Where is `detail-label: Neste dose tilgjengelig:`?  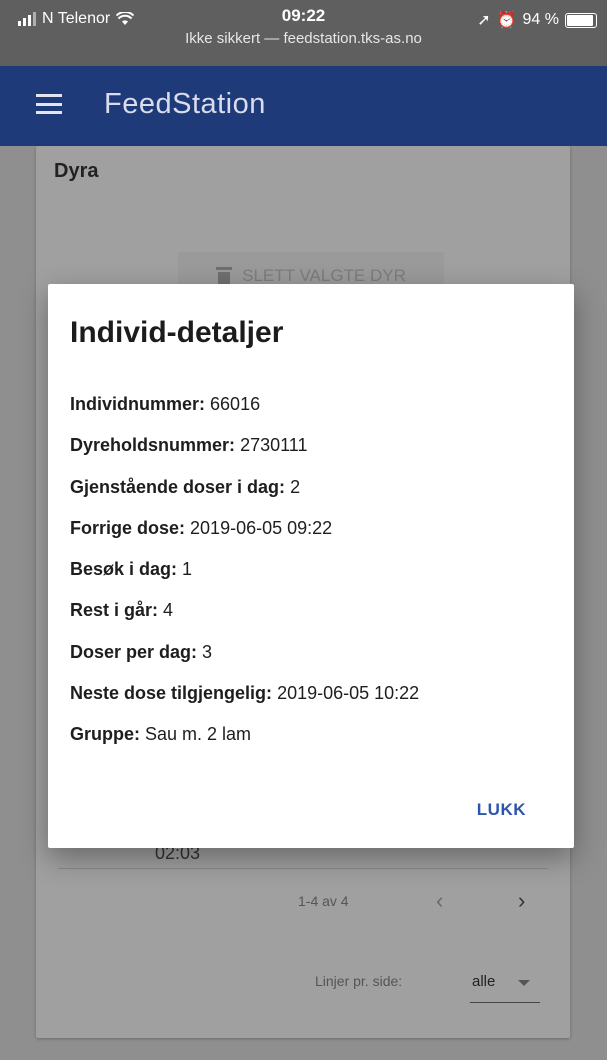 detail-label: Neste dose tilgjengelig: is located at coordinates (171, 693).